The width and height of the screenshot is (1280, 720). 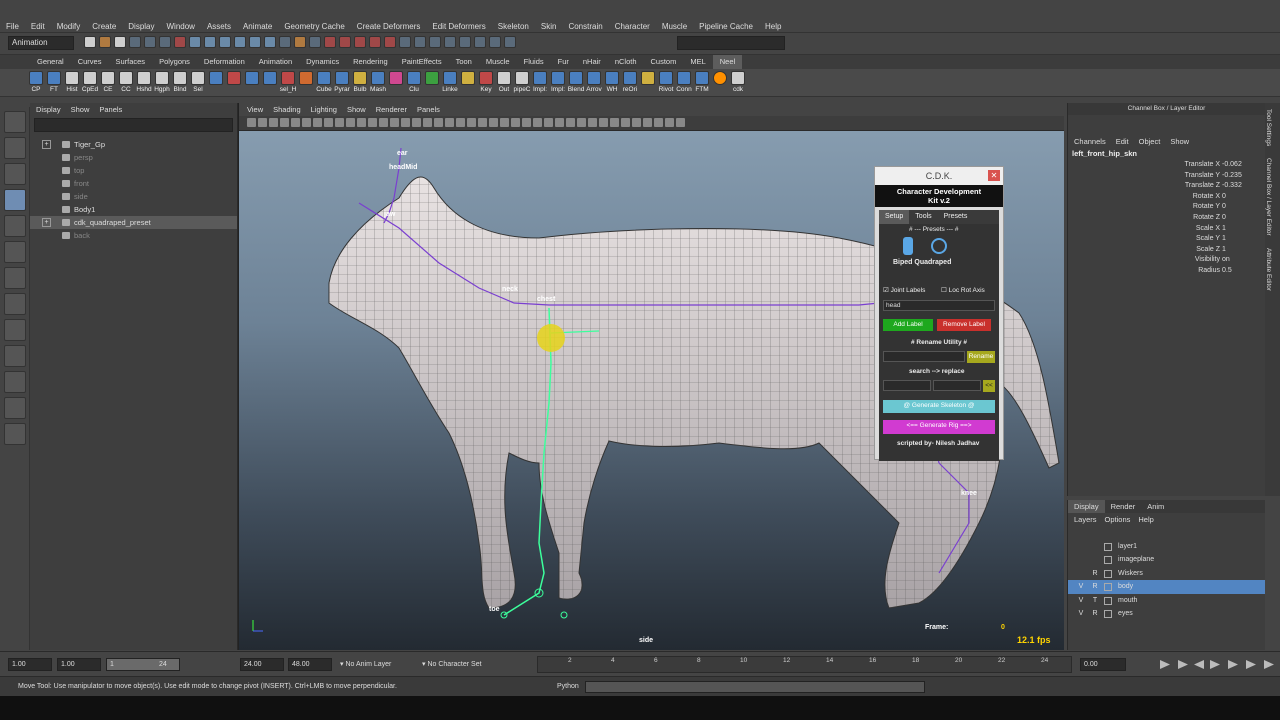 What do you see at coordinates (342, 82) in the screenshot?
I see `shelf-button-pyrar: Pyrar` at bounding box center [342, 82].